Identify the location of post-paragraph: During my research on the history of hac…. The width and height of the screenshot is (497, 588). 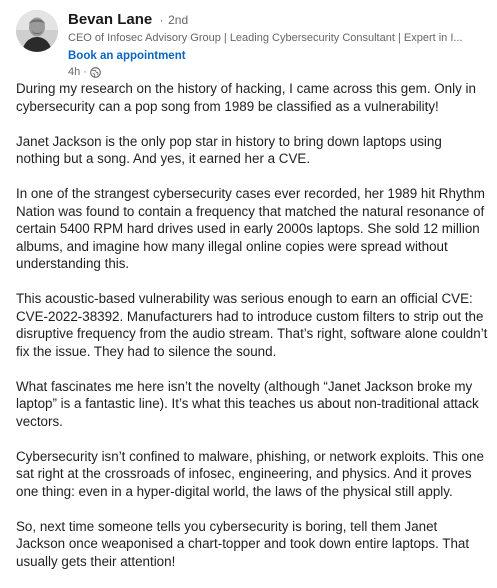
(246, 97).